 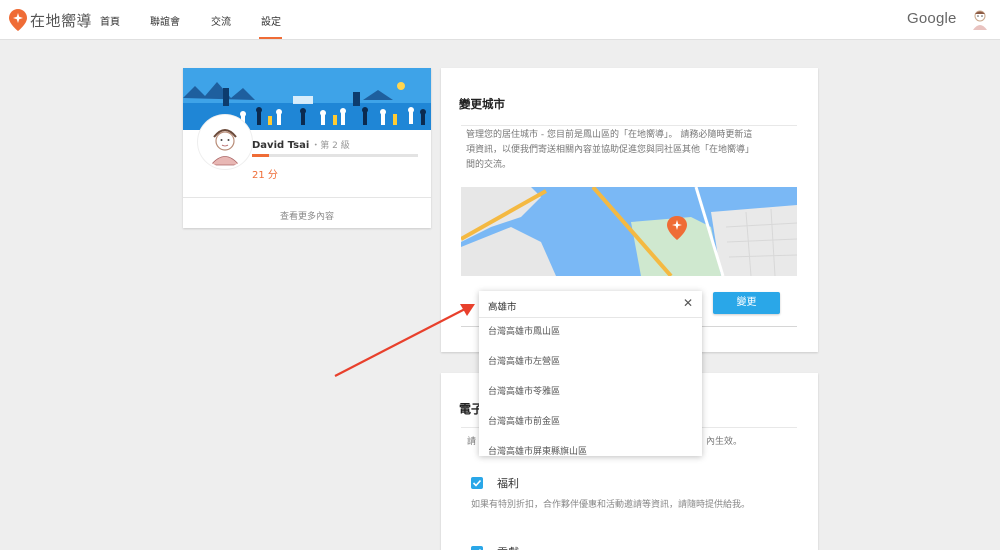 I want to click on benefits-label: 福利, so click(x=508, y=483).